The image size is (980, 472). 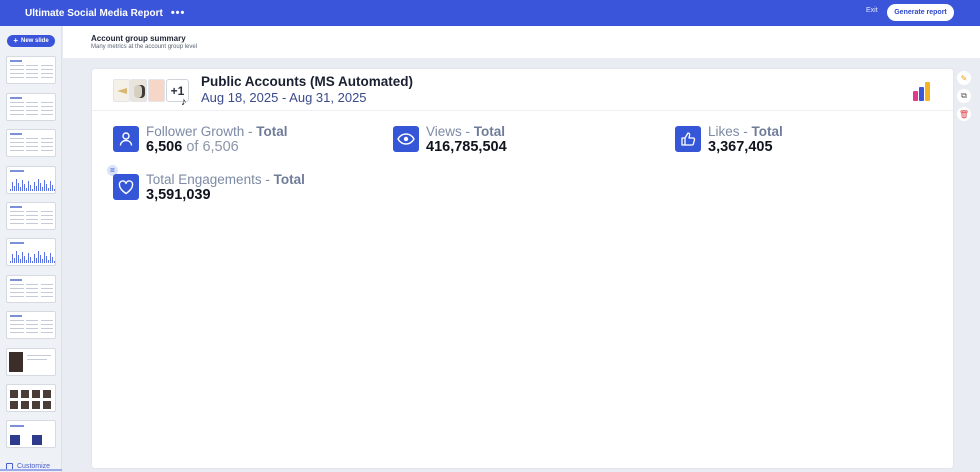 What do you see at coordinates (15, 40) in the screenshot?
I see `plus-icon: +` at bounding box center [15, 40].